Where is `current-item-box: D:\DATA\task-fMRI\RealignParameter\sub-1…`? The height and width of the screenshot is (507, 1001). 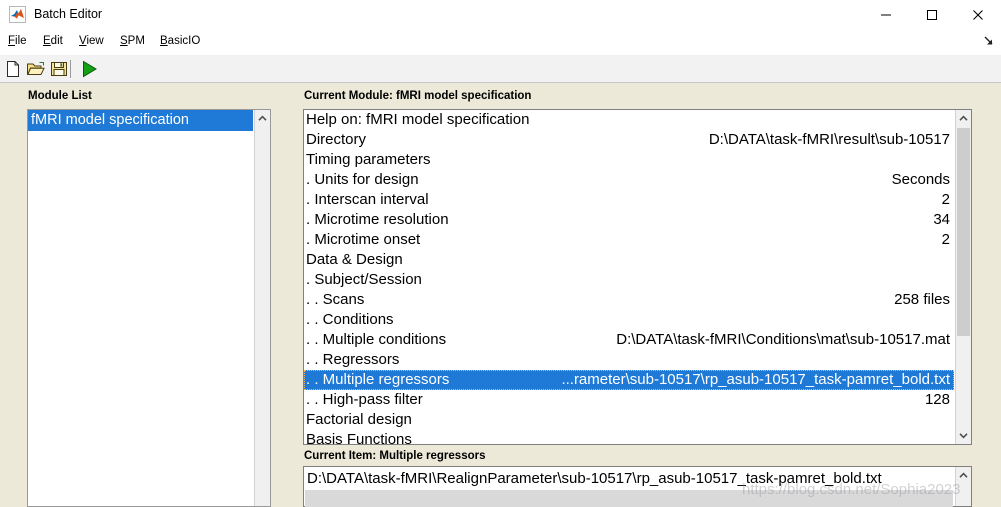 current-item-box: D:\DATA\task-fMRI\RealignParameter\sub-1… is located at coordinates (637, 486).